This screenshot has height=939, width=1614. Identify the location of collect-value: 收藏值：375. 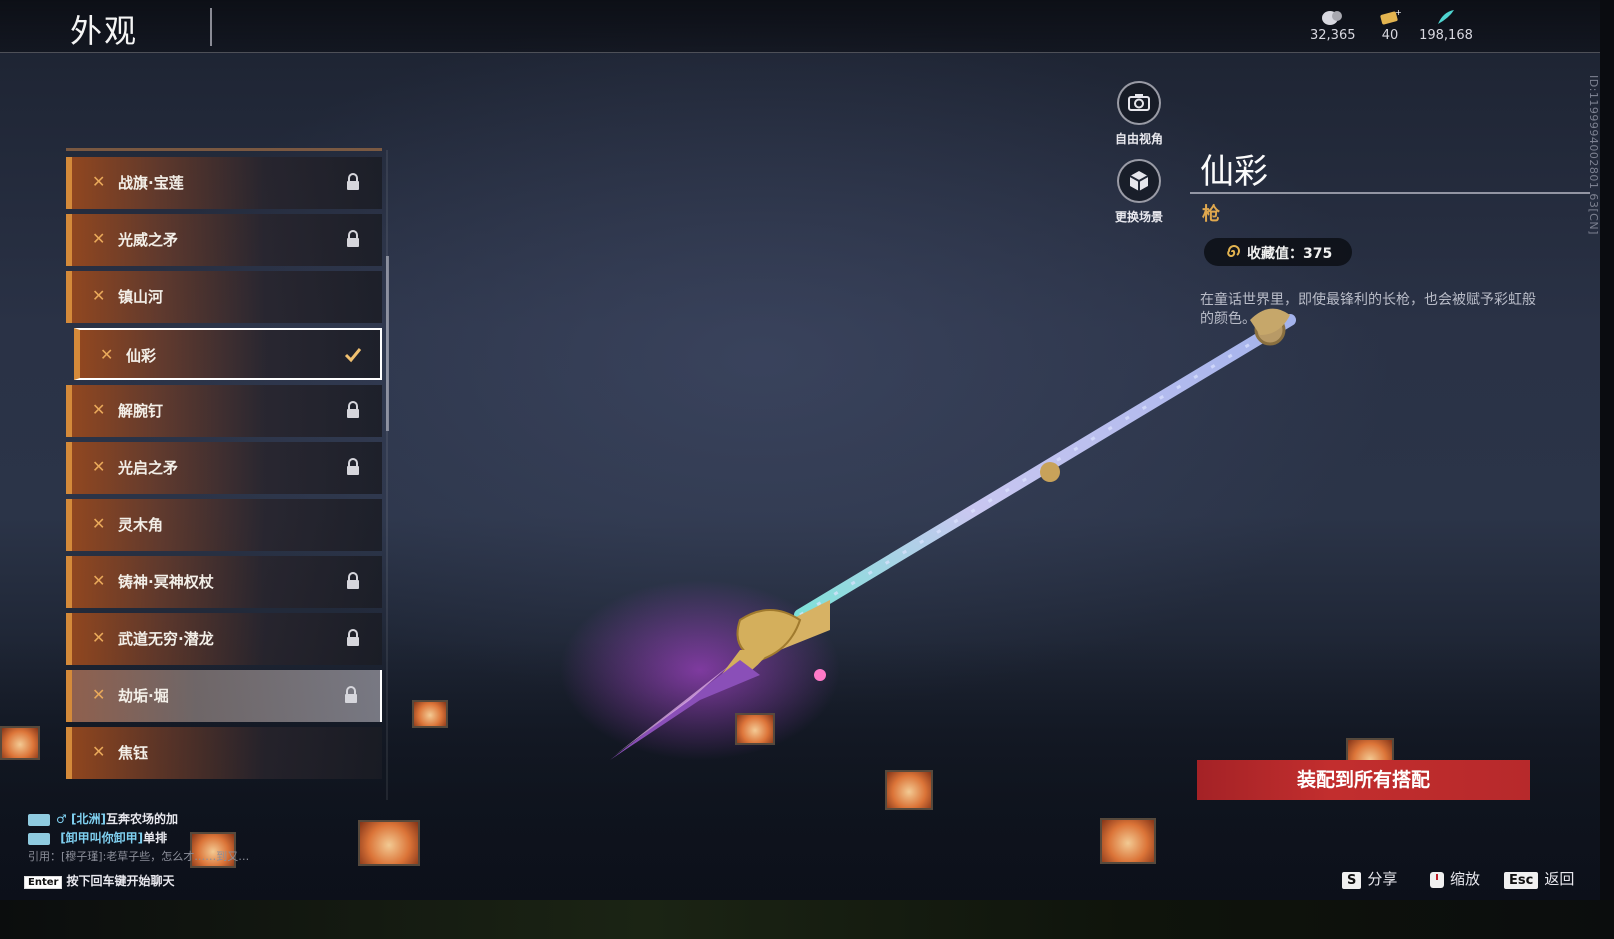
(1290, 254).